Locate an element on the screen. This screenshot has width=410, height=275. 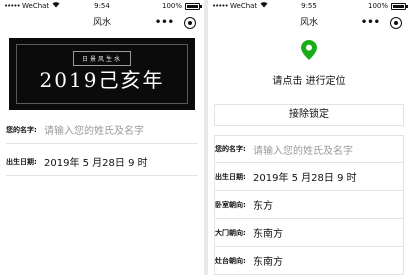
location-pin-icon is located at coordinates (309, 50).